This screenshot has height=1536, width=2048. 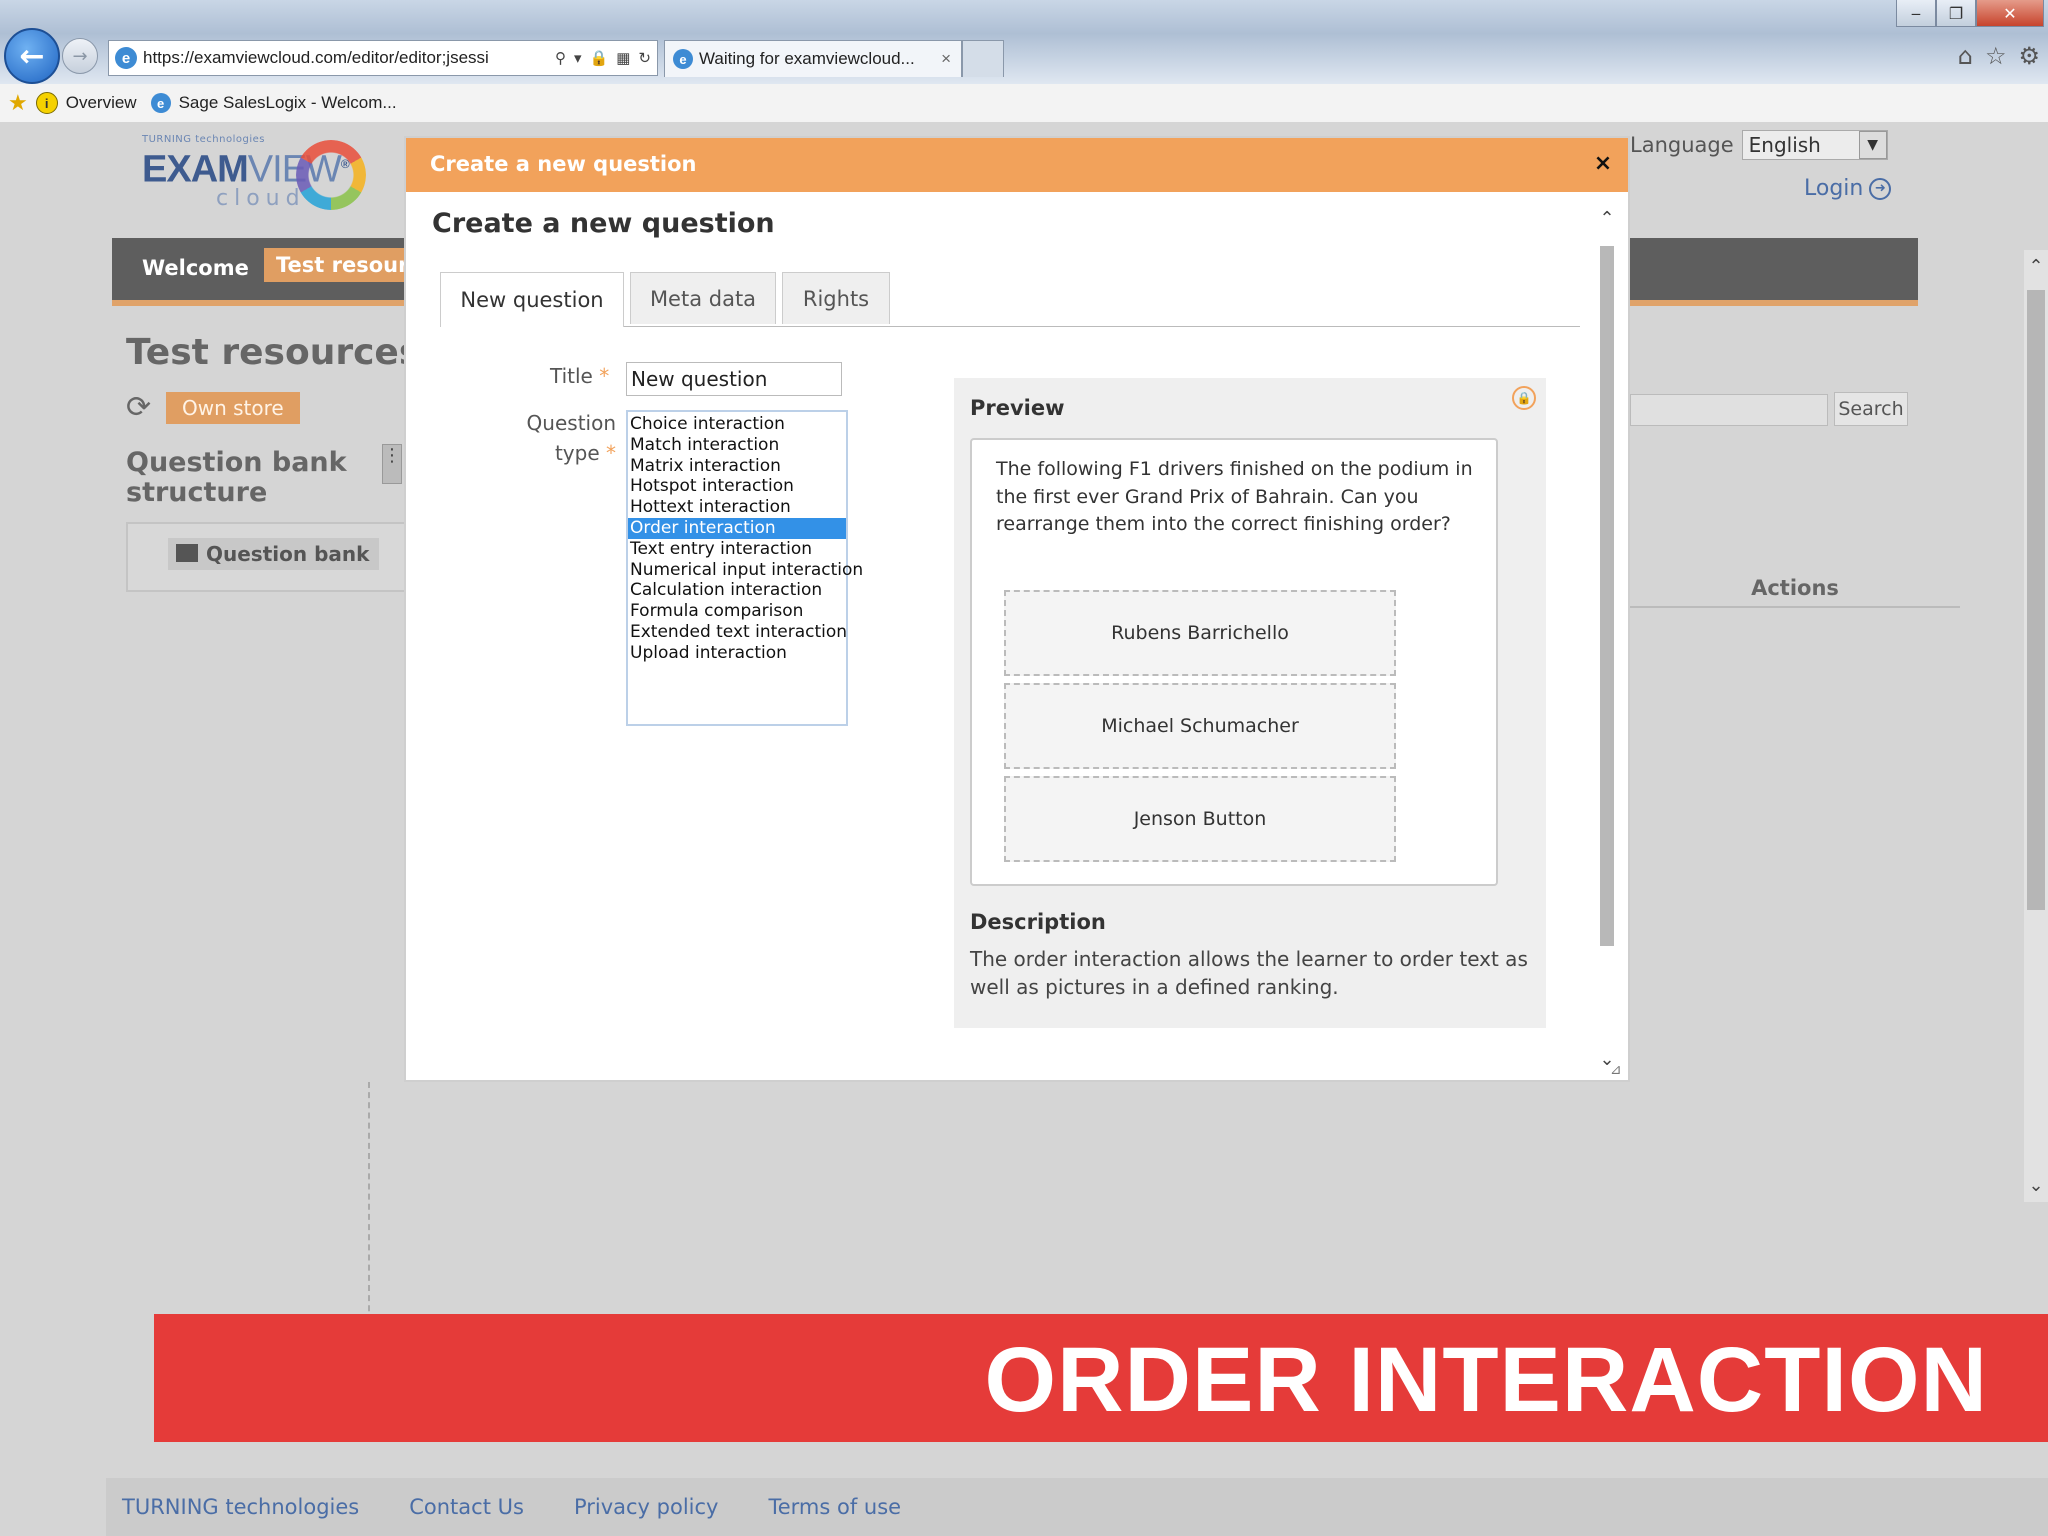 I want to click on question-type-option: Hottext interaction, so click(x=737, y=507).